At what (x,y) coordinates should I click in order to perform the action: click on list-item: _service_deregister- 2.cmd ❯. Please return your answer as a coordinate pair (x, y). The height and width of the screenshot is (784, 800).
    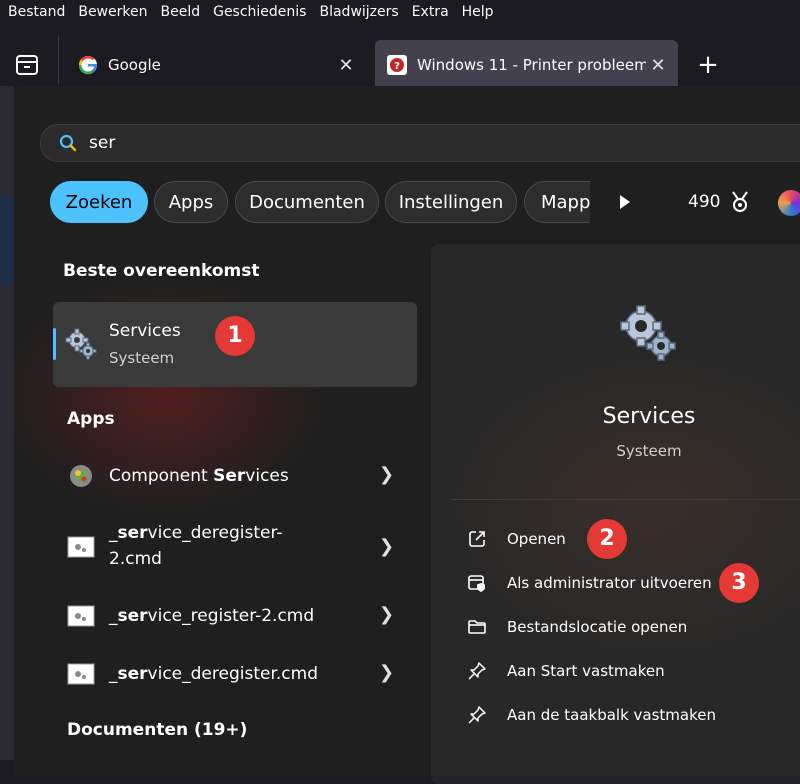
    Looking at the image, I should click on (235, 547).